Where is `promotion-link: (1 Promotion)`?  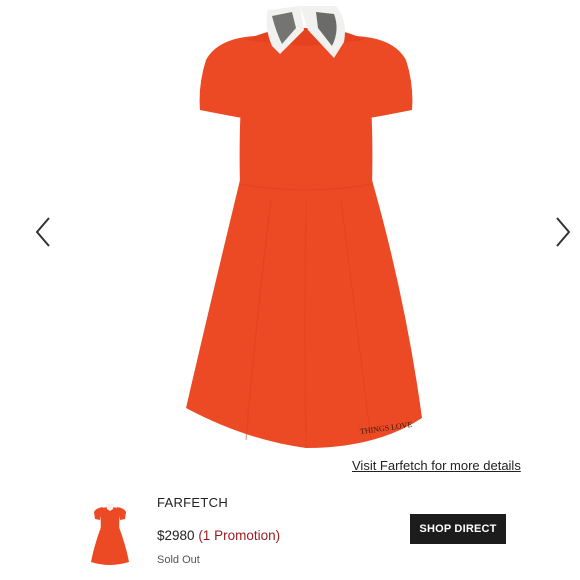 promotion-link: (1 Promotion) is located at coordinates (239, 535).